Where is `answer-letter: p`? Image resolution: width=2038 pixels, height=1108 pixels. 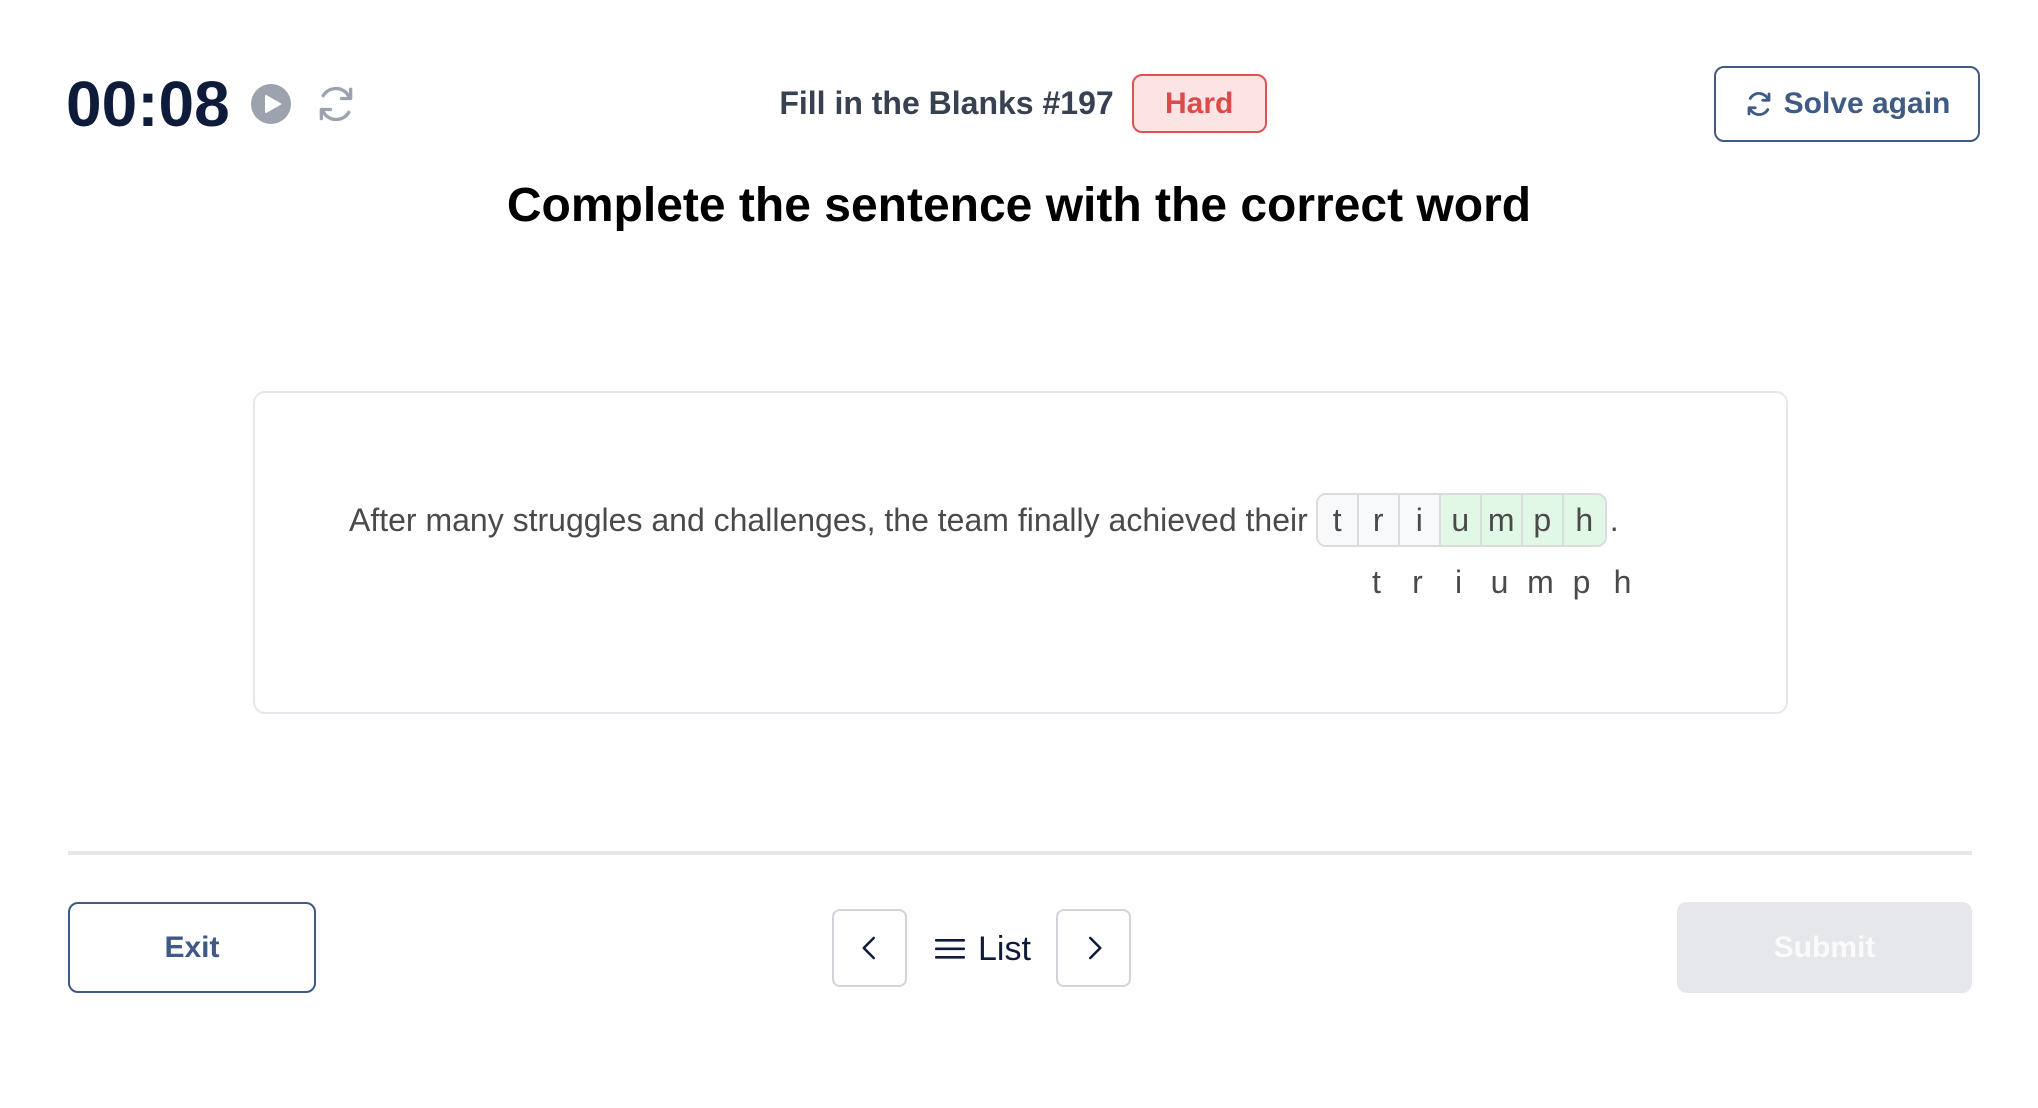
answer-letter: p is located at coordinates (1581, 582).